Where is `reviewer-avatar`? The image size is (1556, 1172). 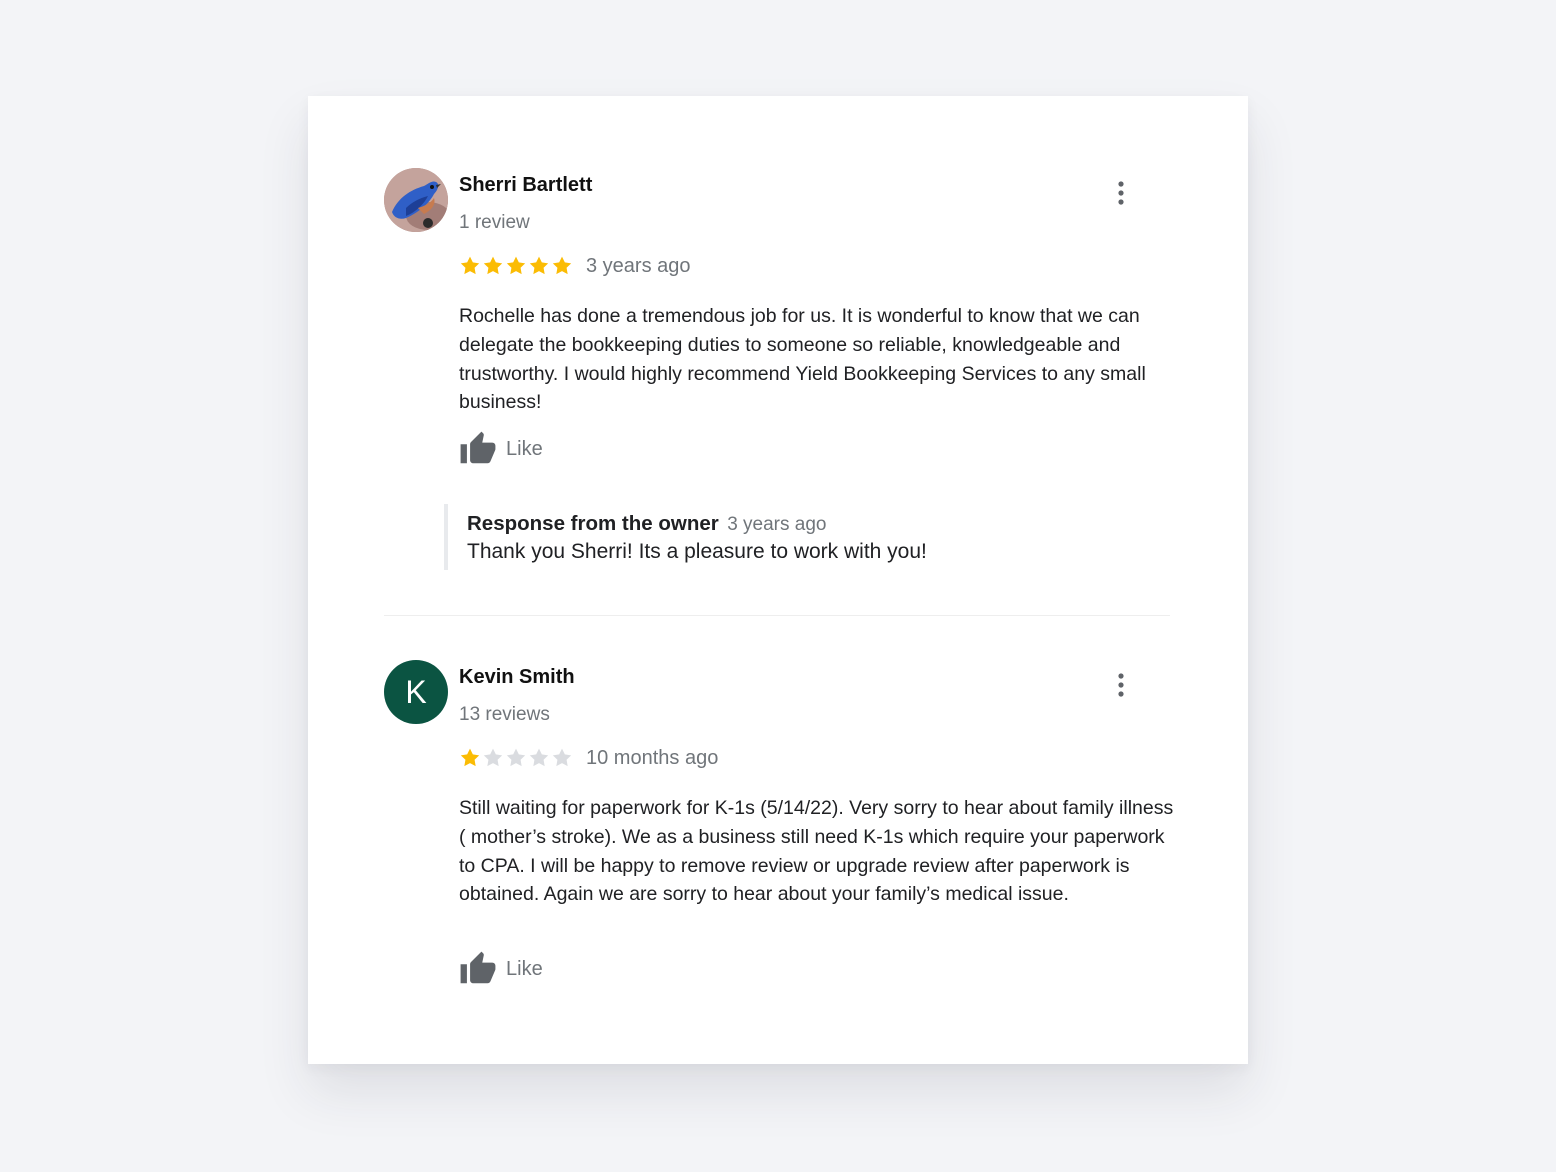 reviewer-avatar is located at coordinates (416, 200).